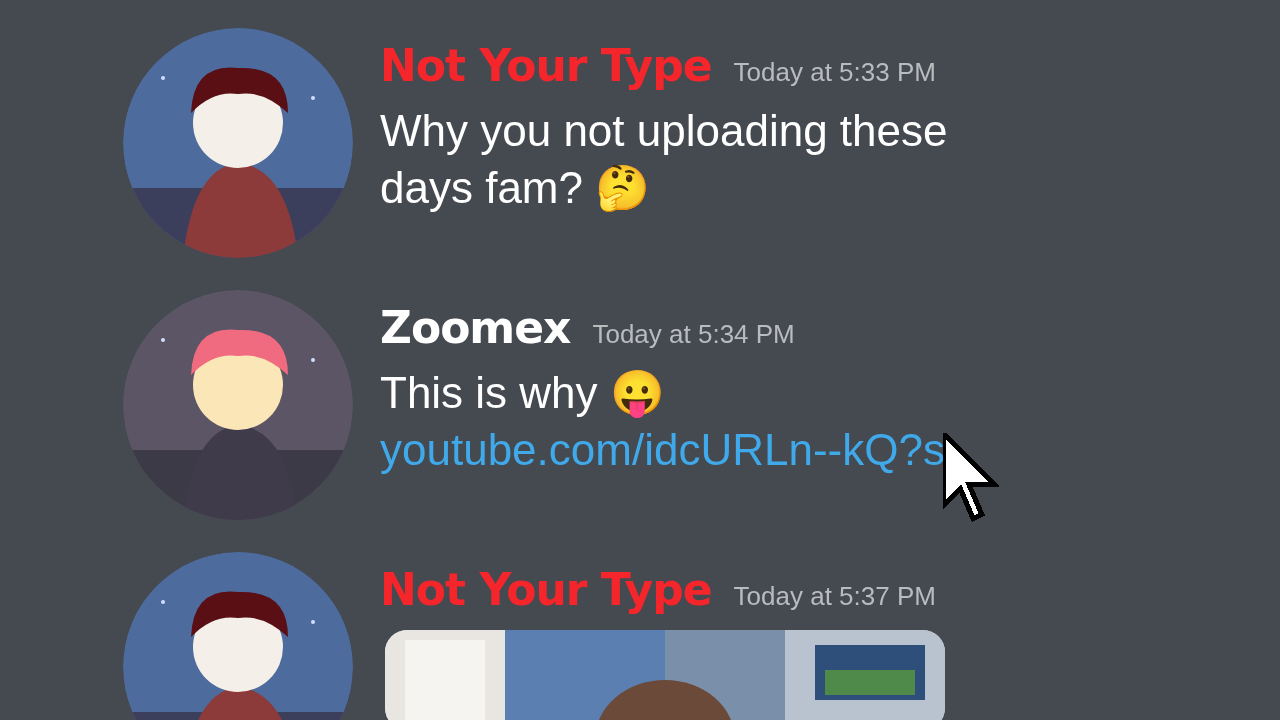 The height and width of the screenshot is (720, 1280). I want to click on message-text: This is why 😛, so click(523, 393).